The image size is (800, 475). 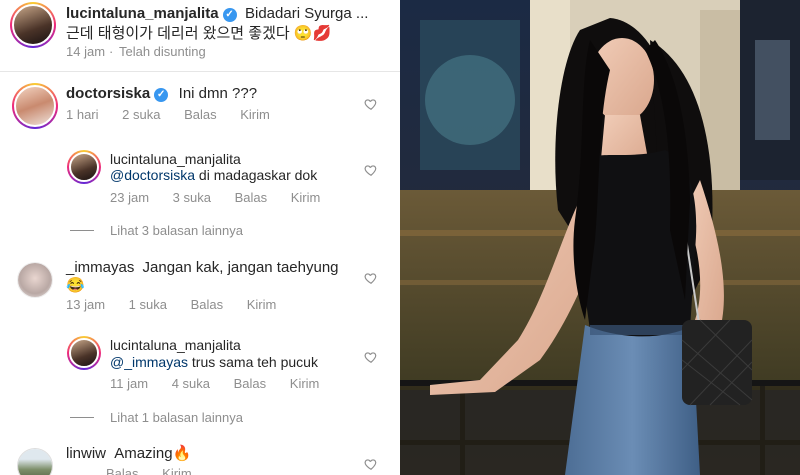 What do you see at coordinates (240, 267) in the screenshot?
I see `comment-text: Jangan kak, jangan taehyung` at bounding box center [240, 267].